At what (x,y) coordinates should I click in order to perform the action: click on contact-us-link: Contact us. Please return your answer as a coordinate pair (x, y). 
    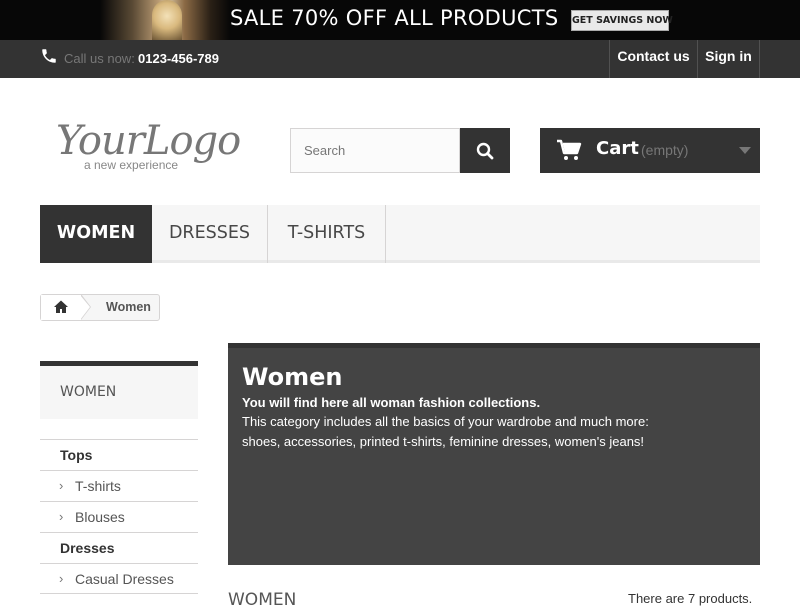
    Looking at the image, I should click on (653, 59).